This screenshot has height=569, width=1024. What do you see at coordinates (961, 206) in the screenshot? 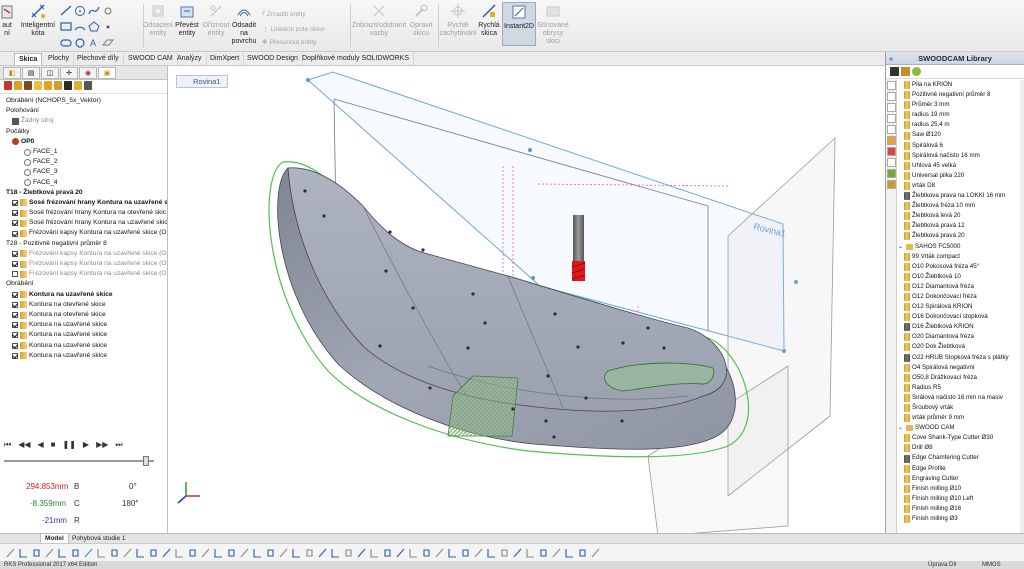
I see `library-tool-item: Žlebtková fréza 10 mm` at bounding box center [961, 206].